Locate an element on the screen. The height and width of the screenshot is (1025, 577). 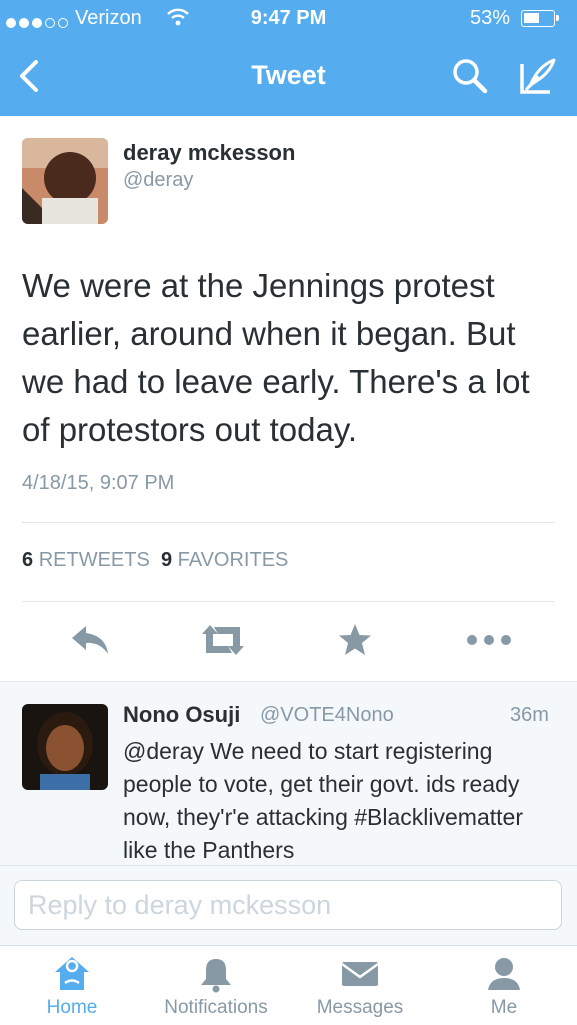
favorite-star-icon is located at coordinates (355, 642).